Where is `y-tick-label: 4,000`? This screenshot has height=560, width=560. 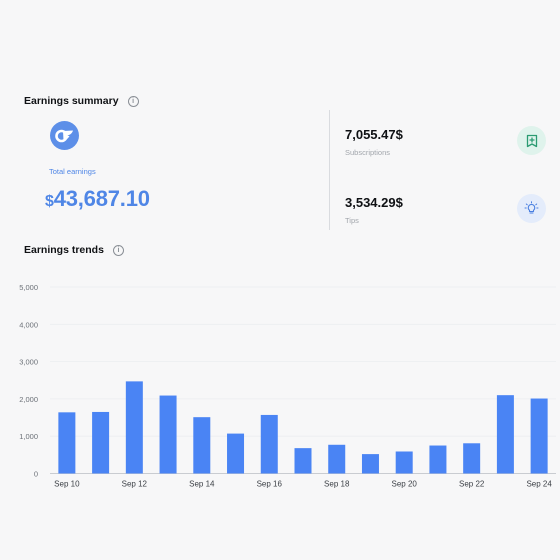
y-tick-label: 4,000 is located at coordinates (28, 324).